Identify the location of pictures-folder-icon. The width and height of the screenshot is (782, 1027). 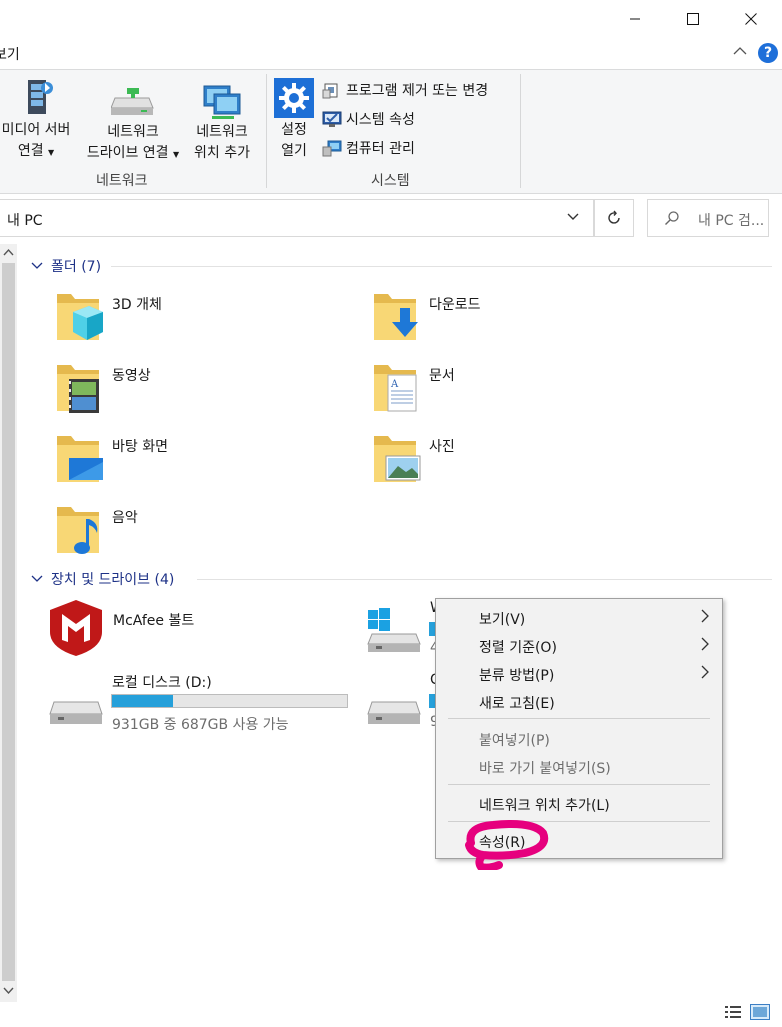
(397, 459).